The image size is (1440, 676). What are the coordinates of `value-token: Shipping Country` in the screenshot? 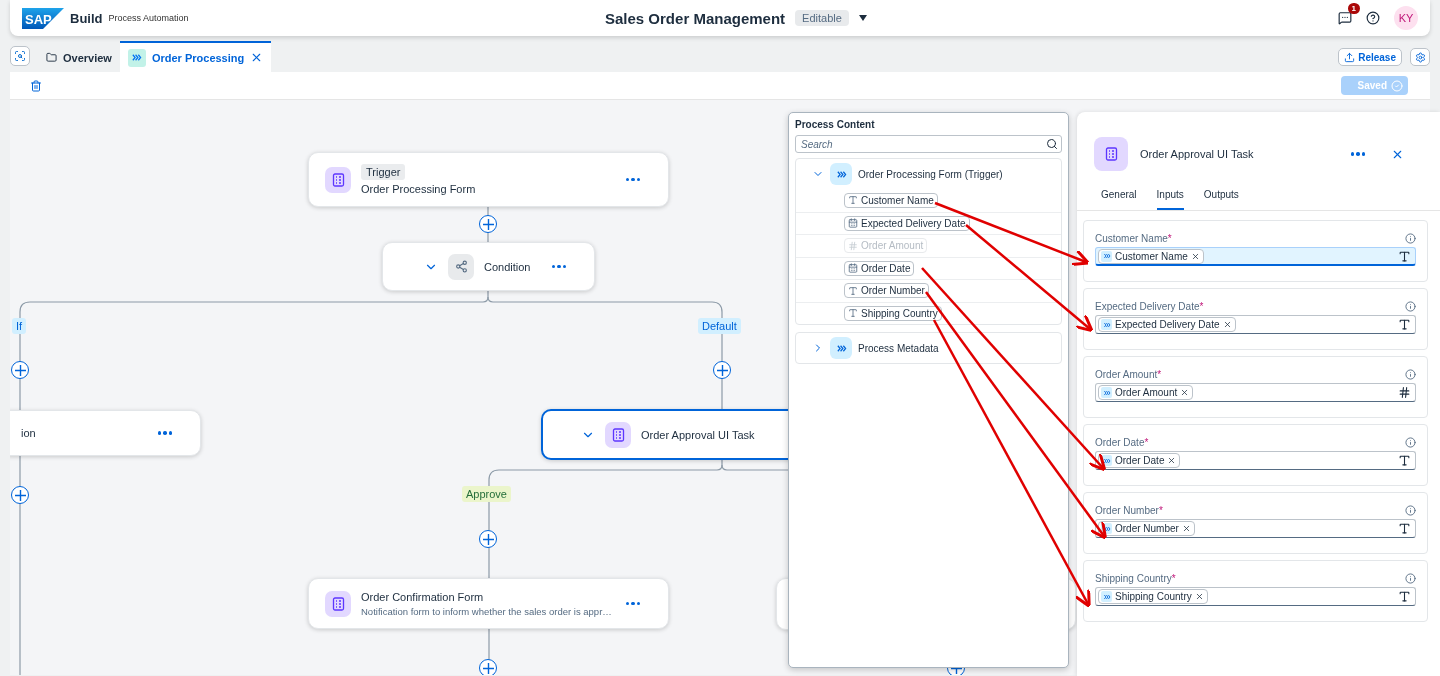 It's located at (1153, 596).